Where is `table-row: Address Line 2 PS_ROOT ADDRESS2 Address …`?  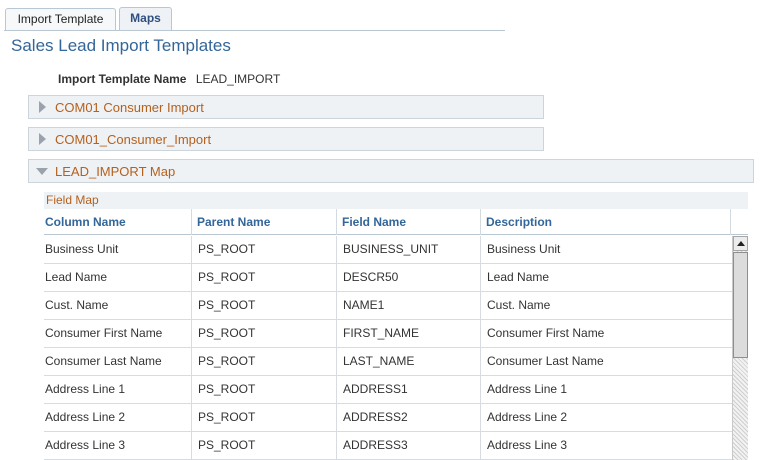
table-row: Address Line 2 PS_ROOT ADDRESS2 Address … is located at coordinates (388, 418).